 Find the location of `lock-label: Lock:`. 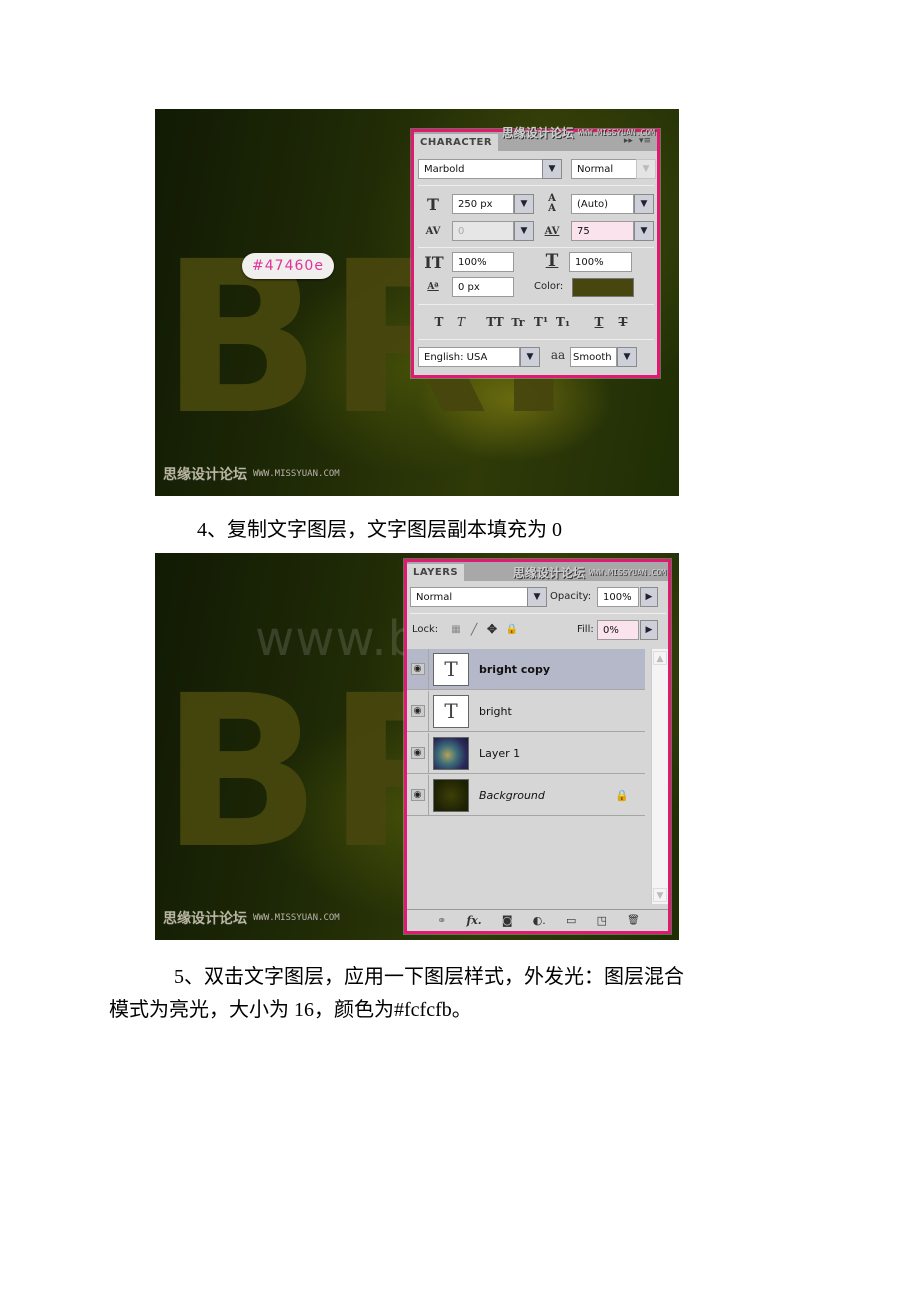

lock-label: Lock: is located at coordinates (425, 629).